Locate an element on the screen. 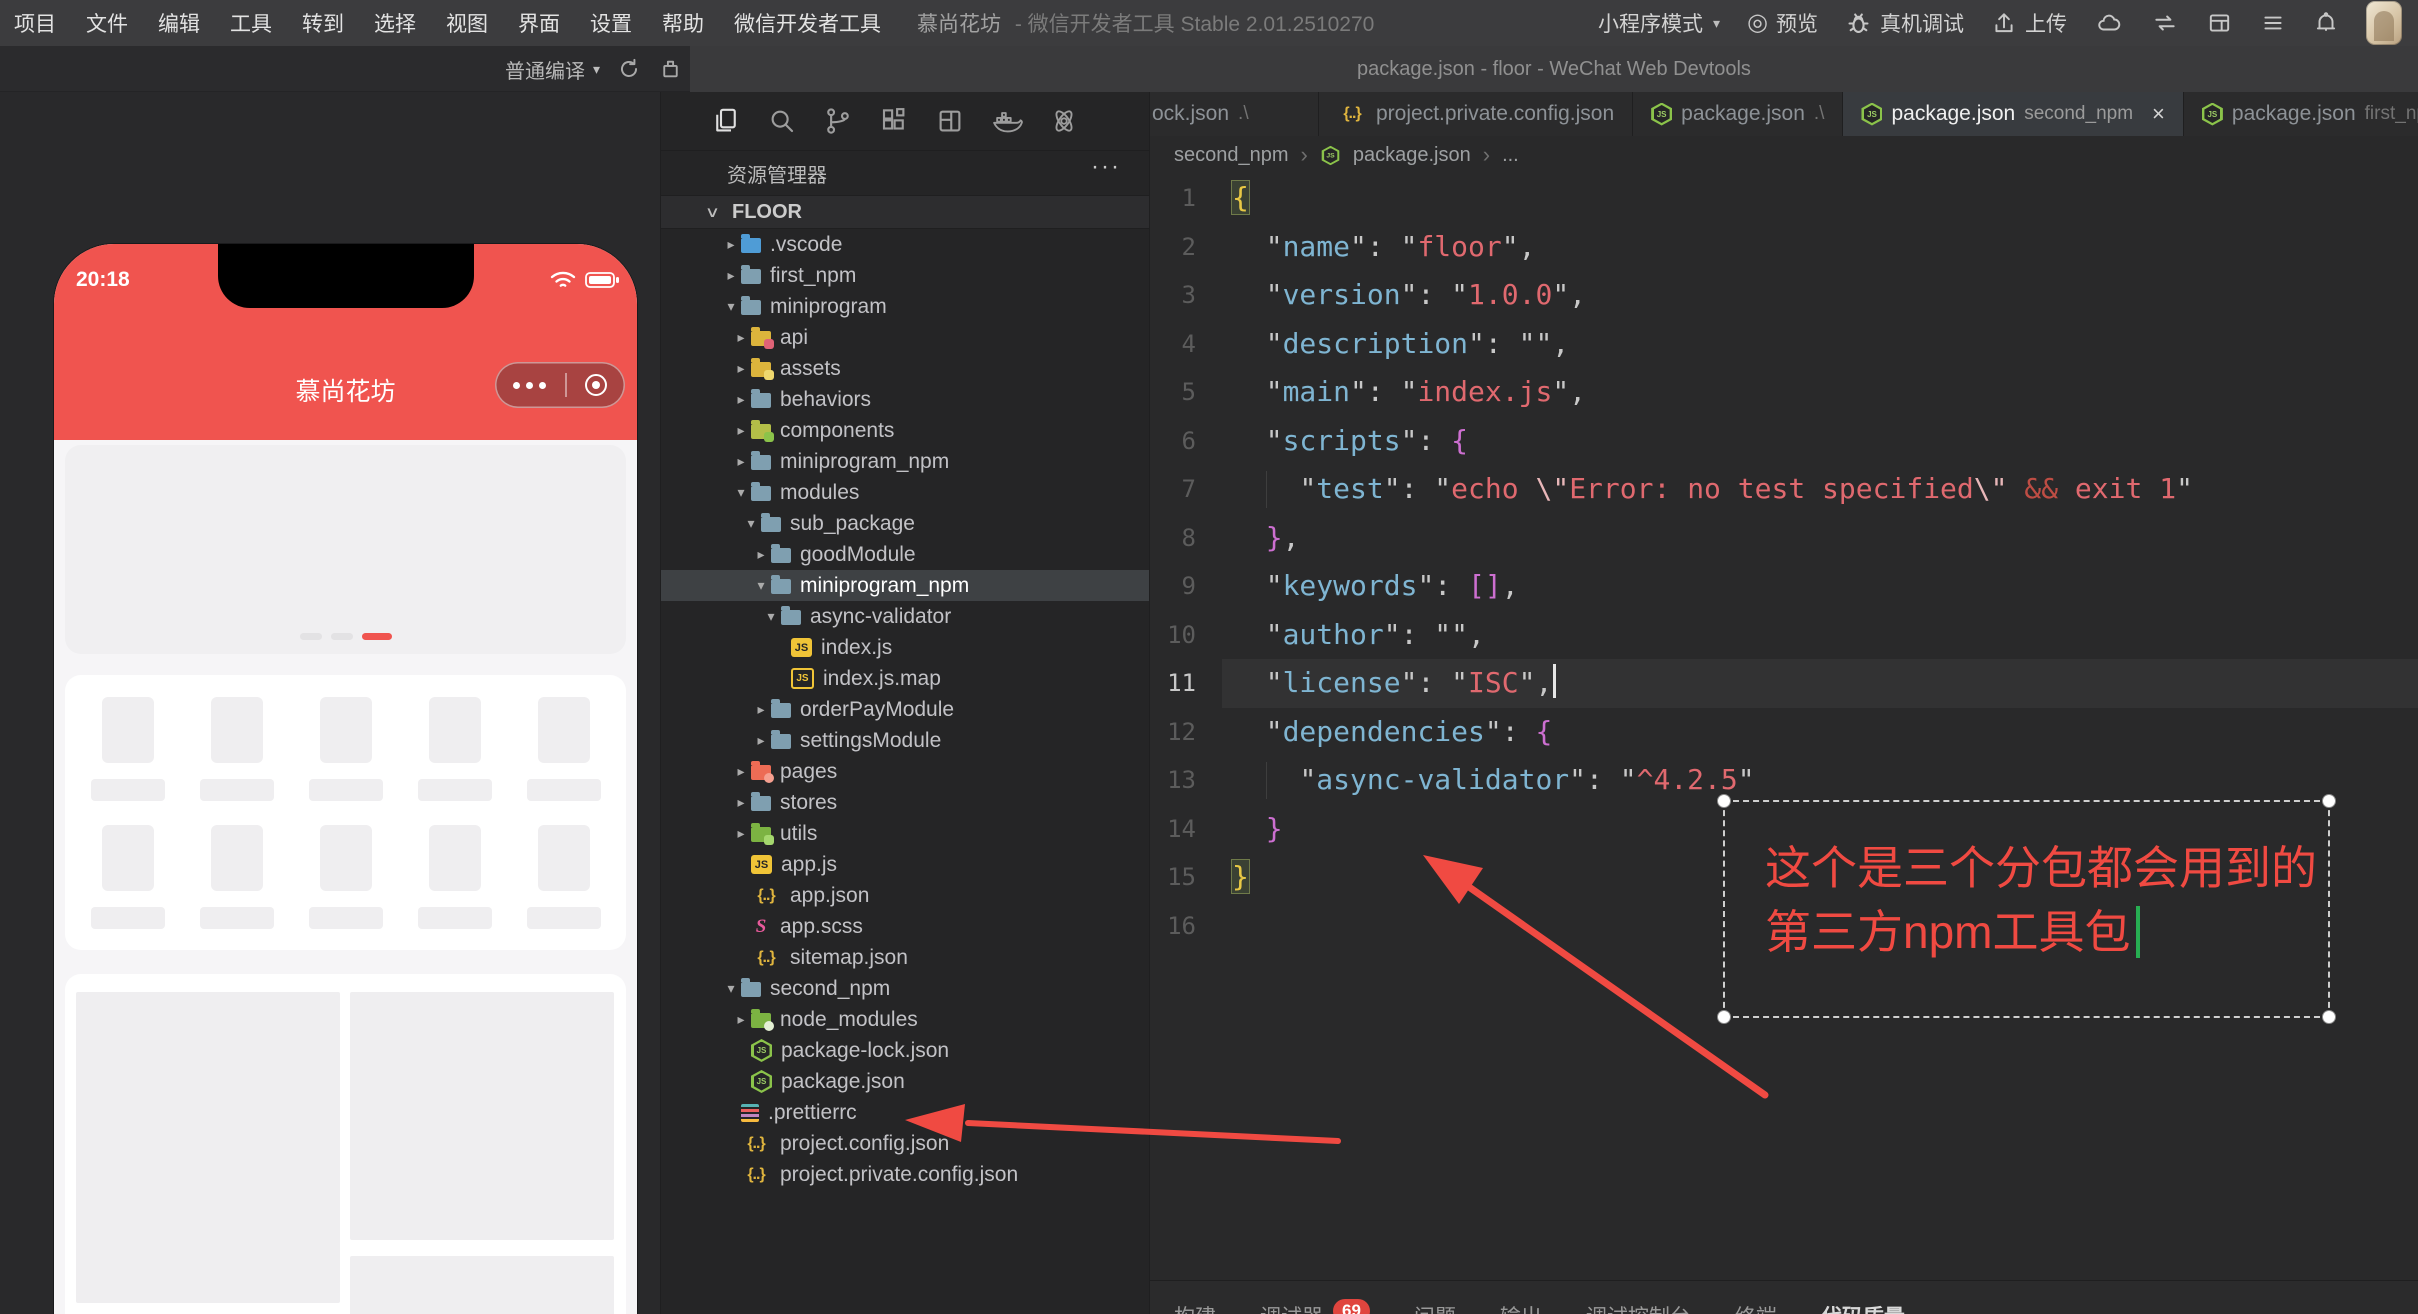 The height and width of the screenshot is (1314, 2418). menu-item: 设置 is located at coordinates (611, 23).